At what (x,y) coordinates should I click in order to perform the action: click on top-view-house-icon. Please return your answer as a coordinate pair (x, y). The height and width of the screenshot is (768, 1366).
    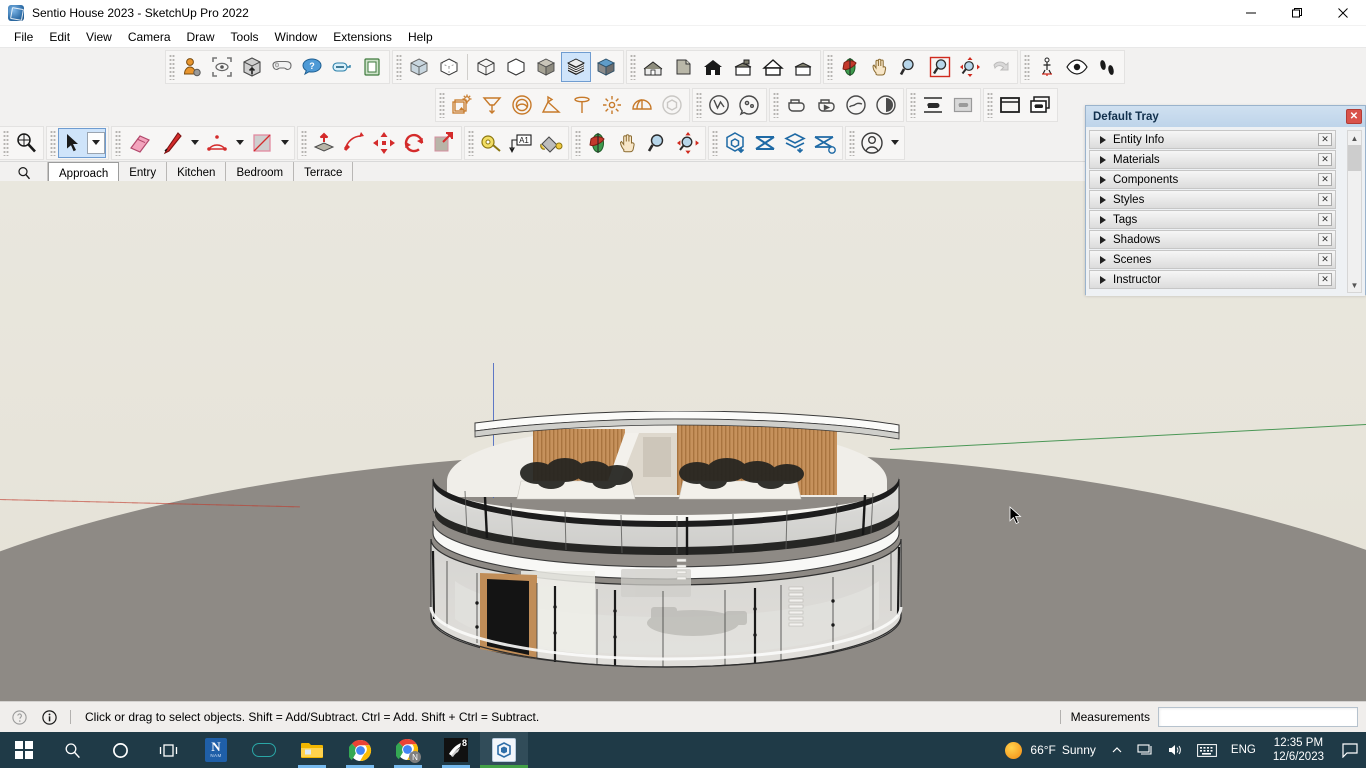
    Looking at the image, I should click on (683, 67).